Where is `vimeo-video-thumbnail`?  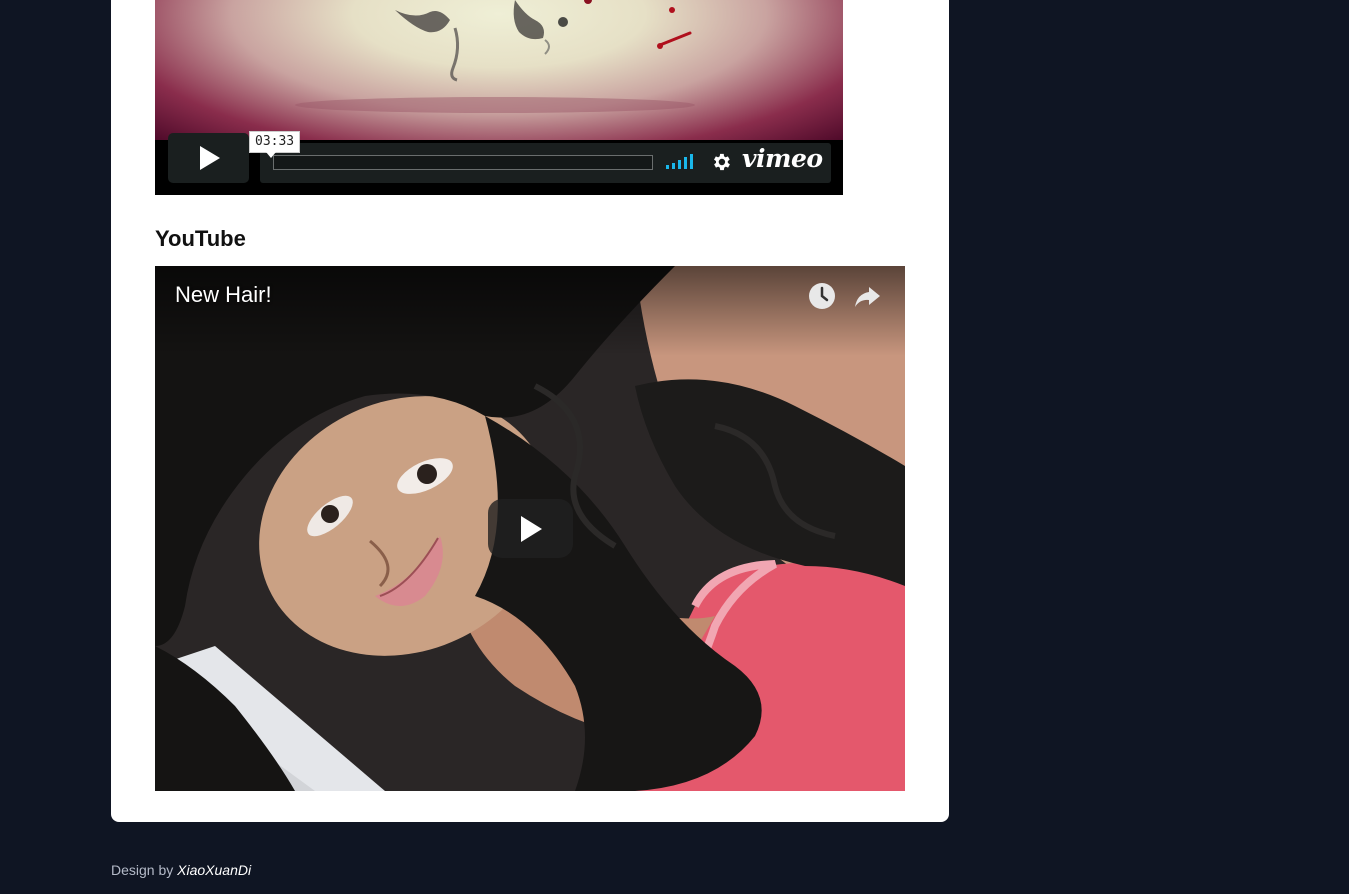 vimeo-video-thumbnail is located at coordinates (495, 56).